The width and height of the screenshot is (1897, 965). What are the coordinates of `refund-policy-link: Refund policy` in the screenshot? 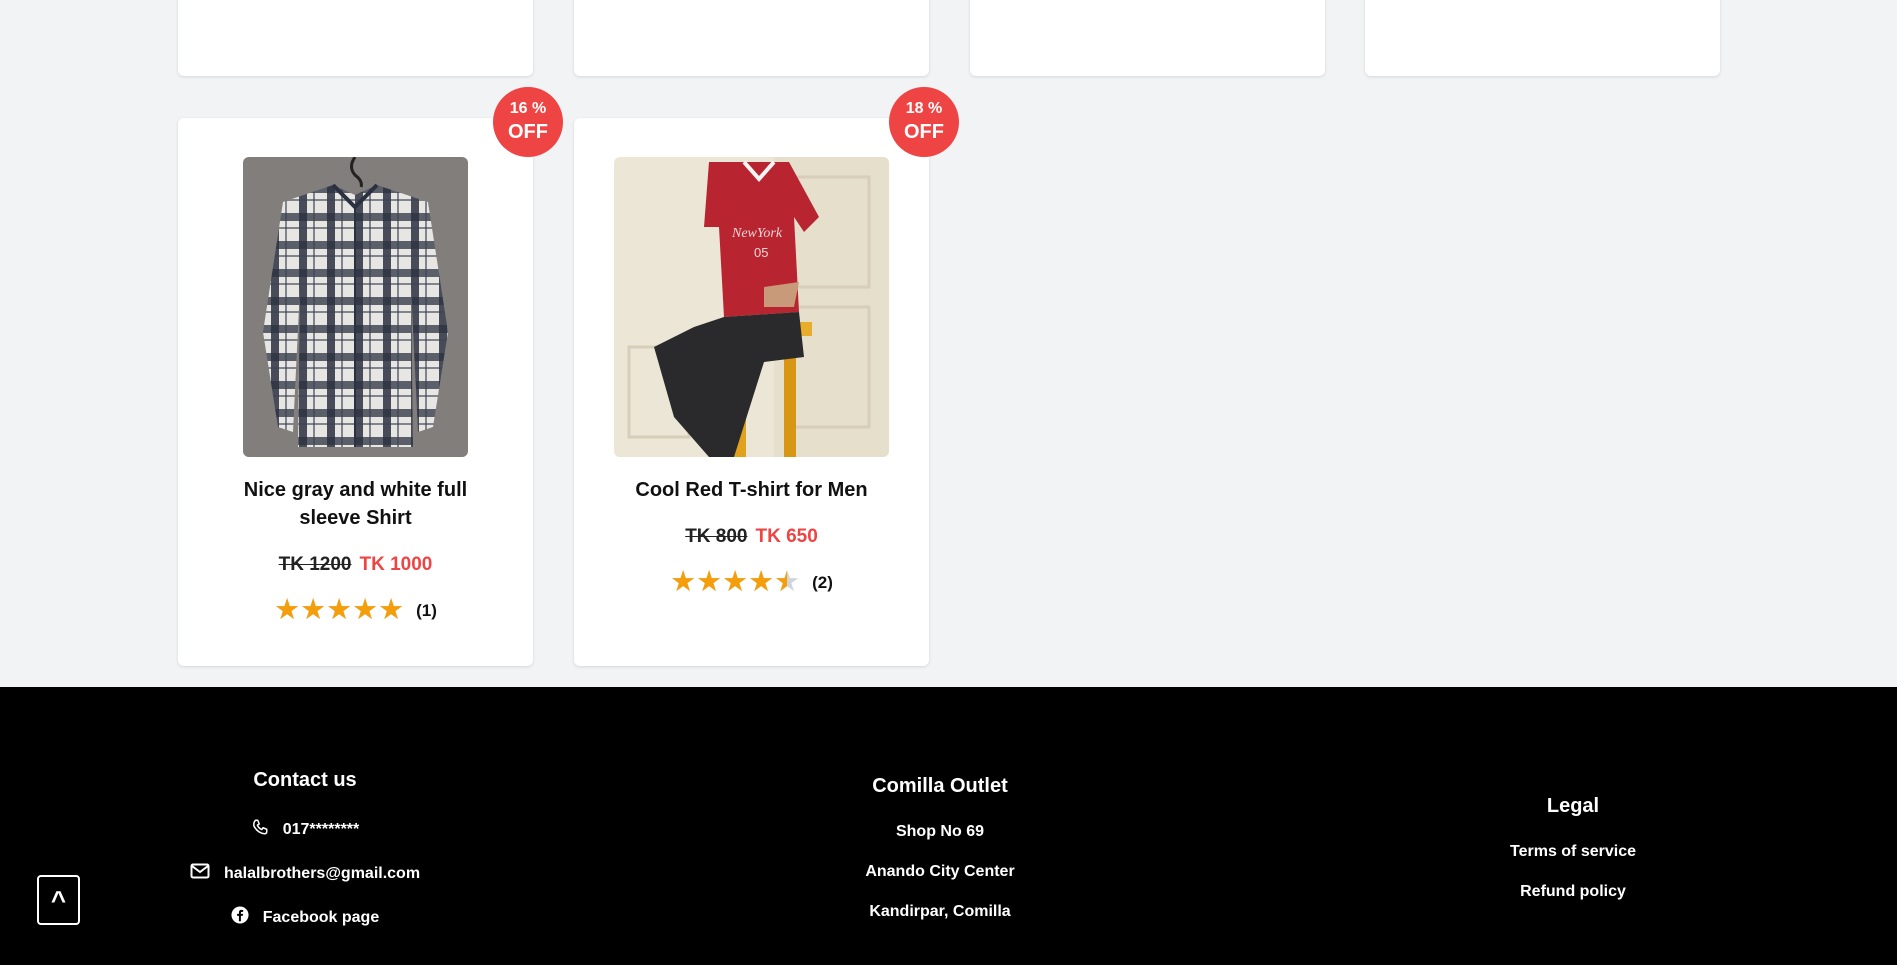 It's located at (1573, 892).